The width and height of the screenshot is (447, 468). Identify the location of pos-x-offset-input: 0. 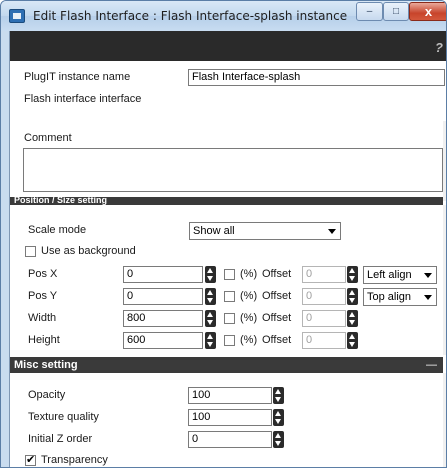
(324, 274).